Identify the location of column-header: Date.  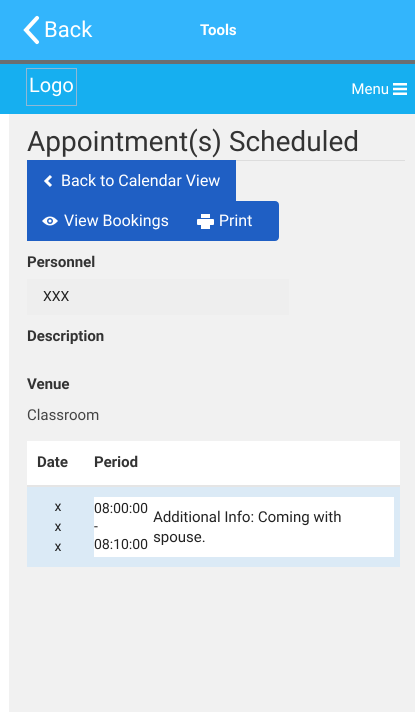
(53, 463).